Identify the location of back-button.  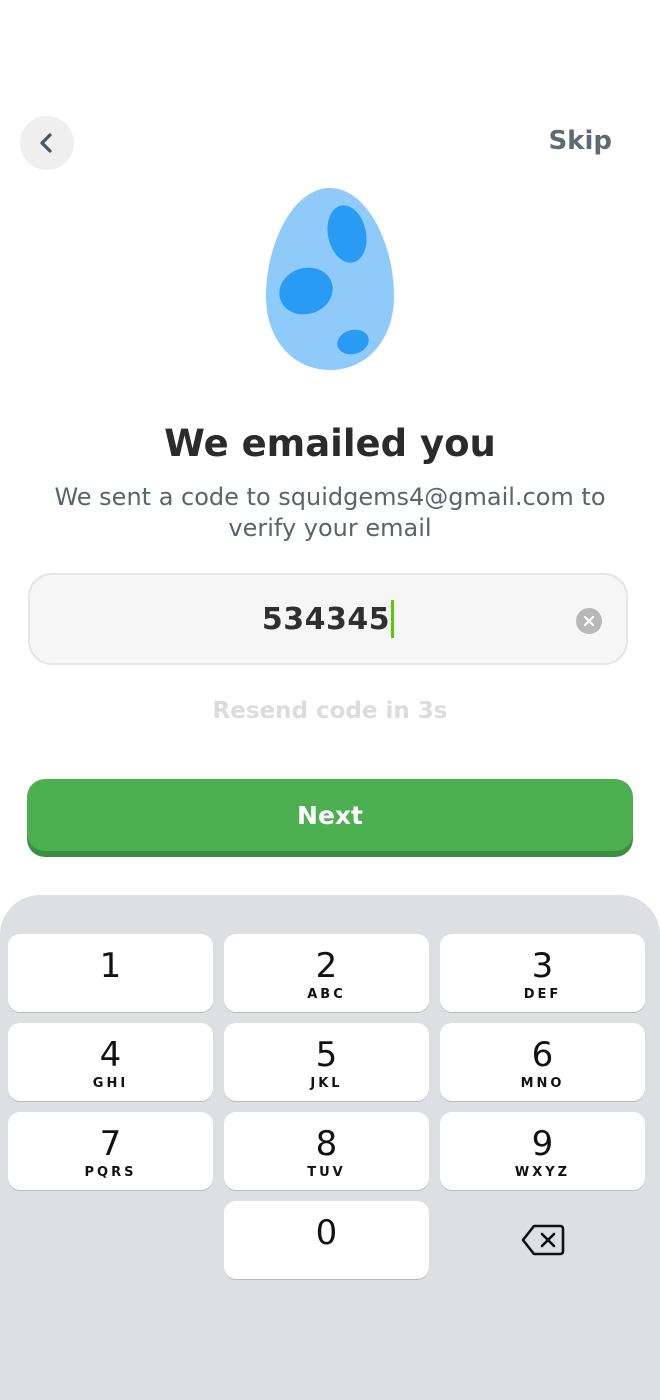
(47, 143).